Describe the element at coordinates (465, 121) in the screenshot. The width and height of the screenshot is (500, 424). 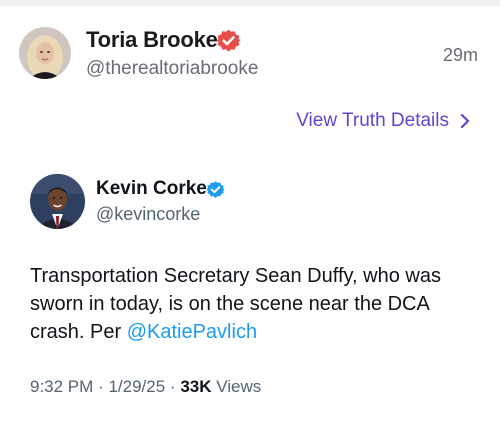
I see `chevron-right-icon` at that location.